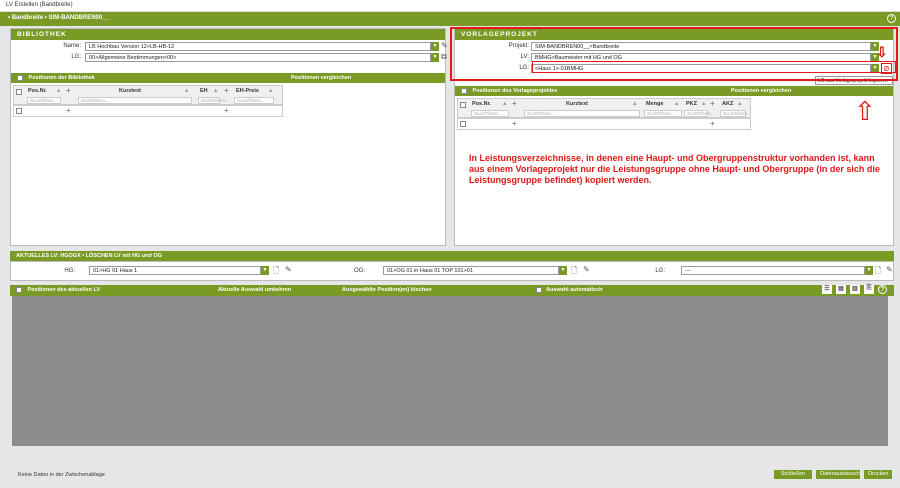  I want to click on lg-label: LG:, so click(76, 57).